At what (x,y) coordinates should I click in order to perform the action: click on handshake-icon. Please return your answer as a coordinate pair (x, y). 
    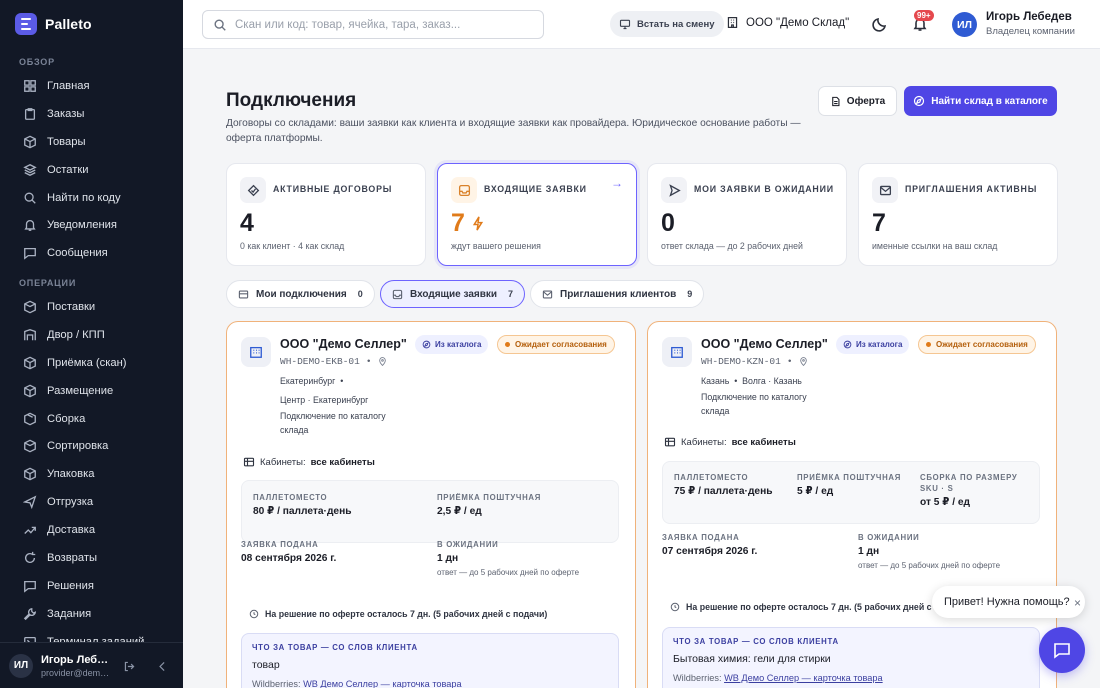
    Looking at the image, I should click on (253, 190).